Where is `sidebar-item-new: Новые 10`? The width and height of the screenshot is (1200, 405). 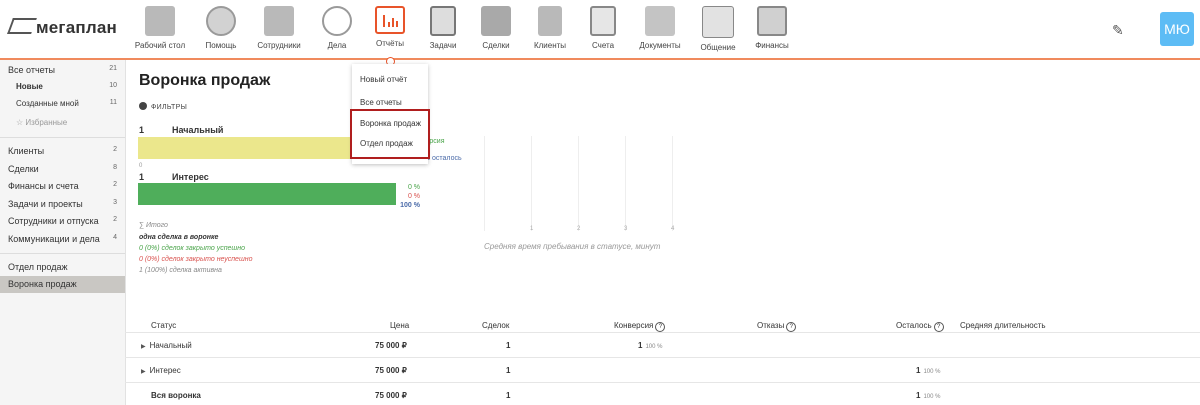
sidebar-item-new: Новые 10 is located at coordinates (62, 87).